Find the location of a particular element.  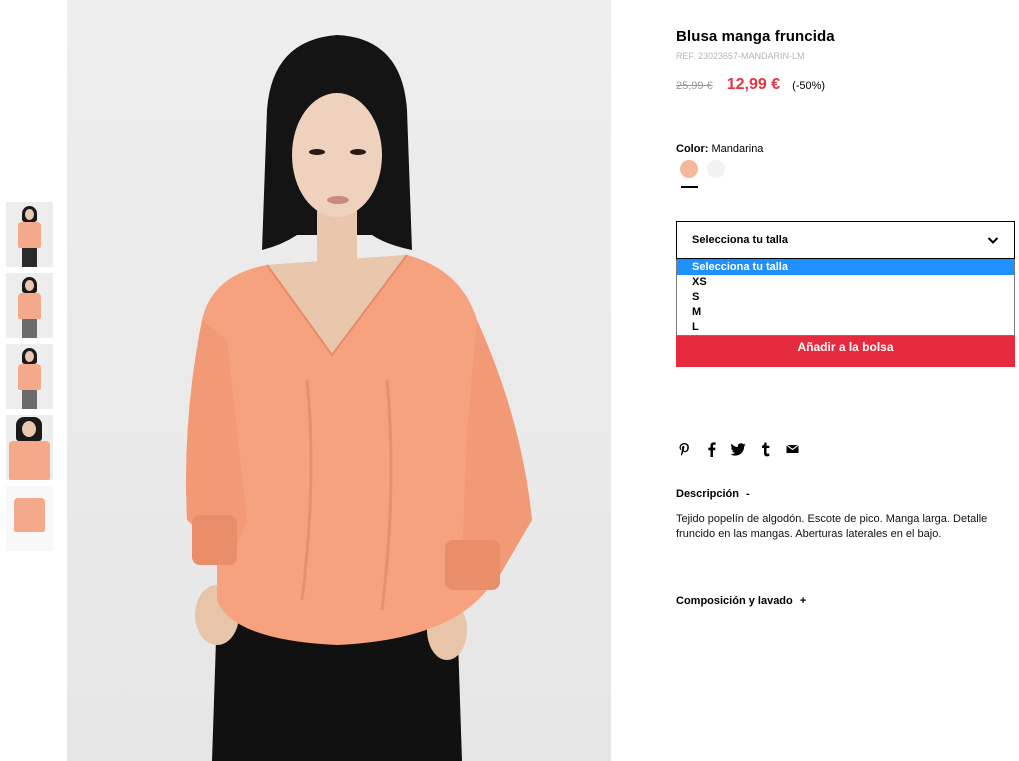

size-select: Selecciona tu talla is located at coordinates (845, 240).